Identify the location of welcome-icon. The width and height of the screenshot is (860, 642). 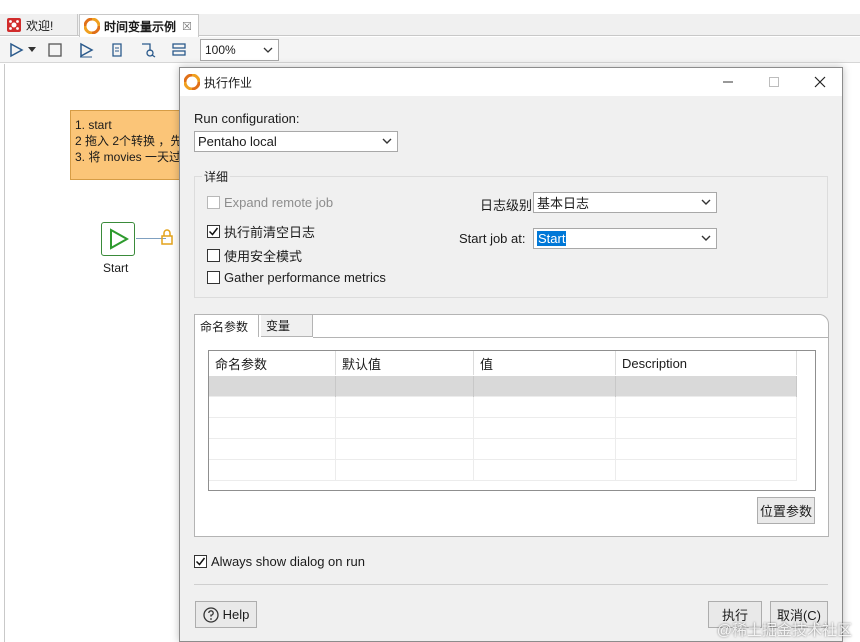
(14, 25).